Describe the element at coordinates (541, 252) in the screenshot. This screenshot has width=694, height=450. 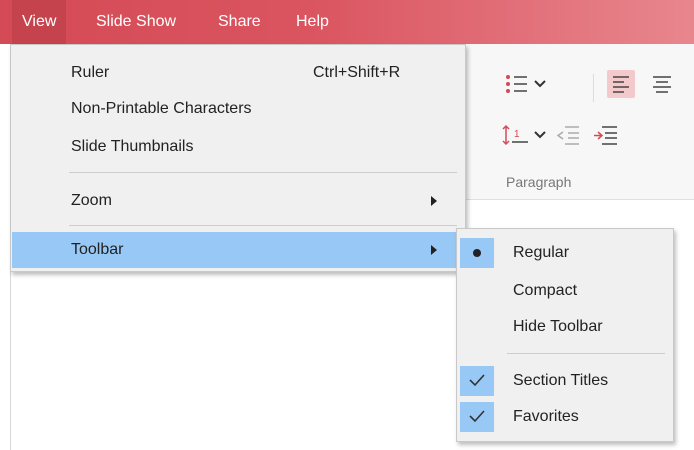
I see `submenu-item-label: Regular` at that location.